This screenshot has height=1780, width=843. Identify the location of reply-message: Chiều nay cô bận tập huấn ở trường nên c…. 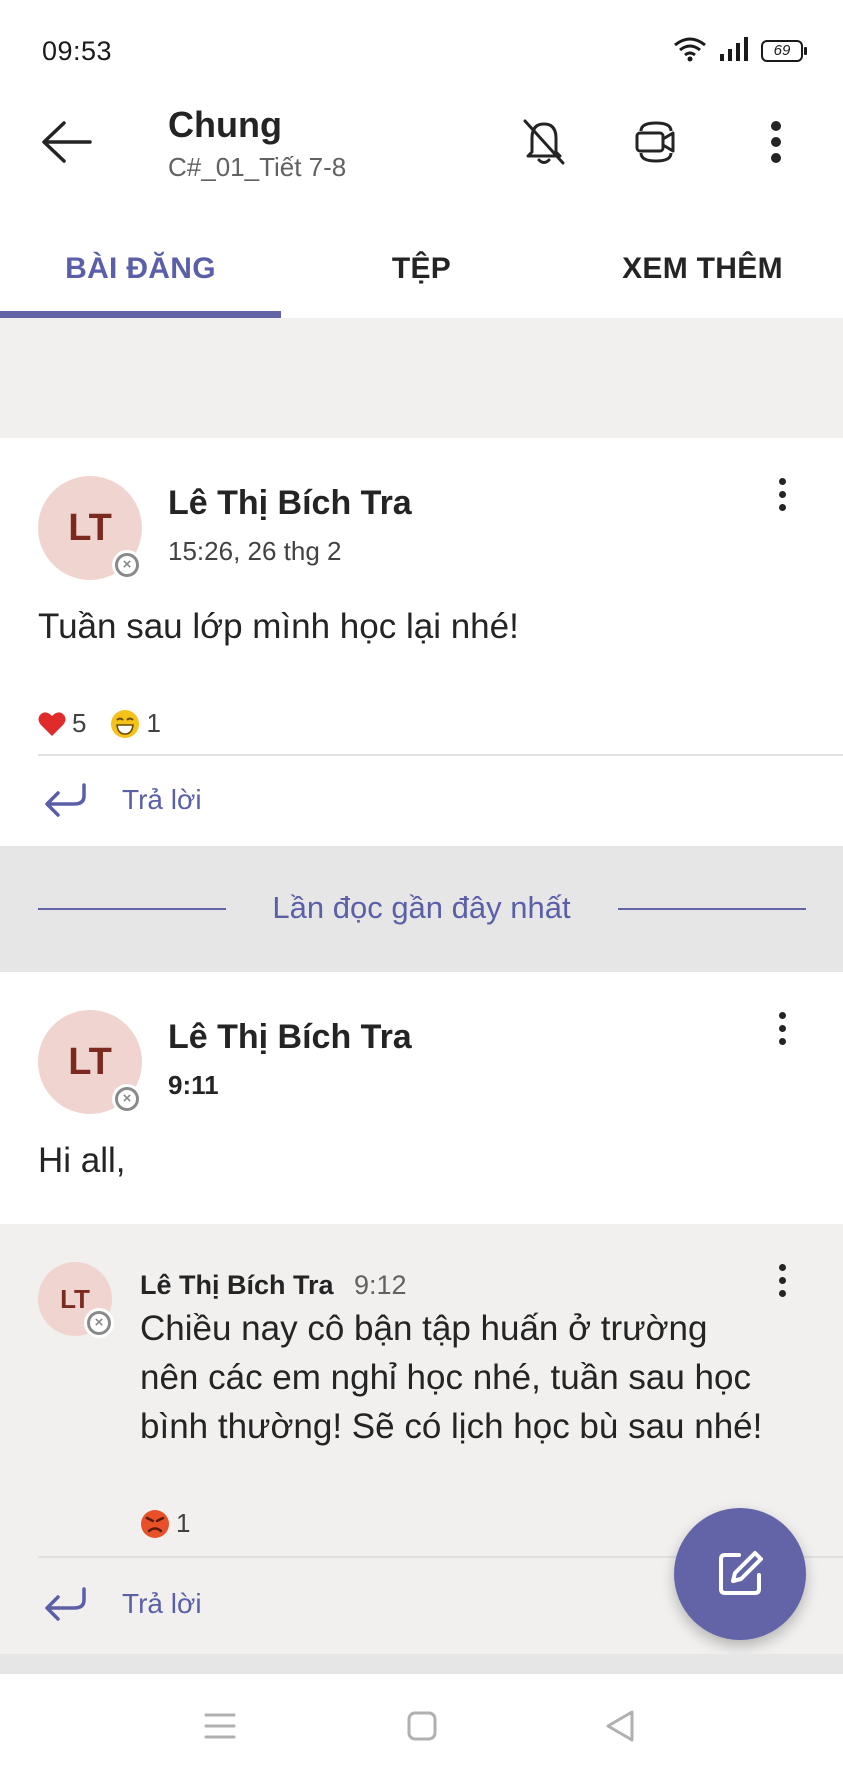
(451, 1377).